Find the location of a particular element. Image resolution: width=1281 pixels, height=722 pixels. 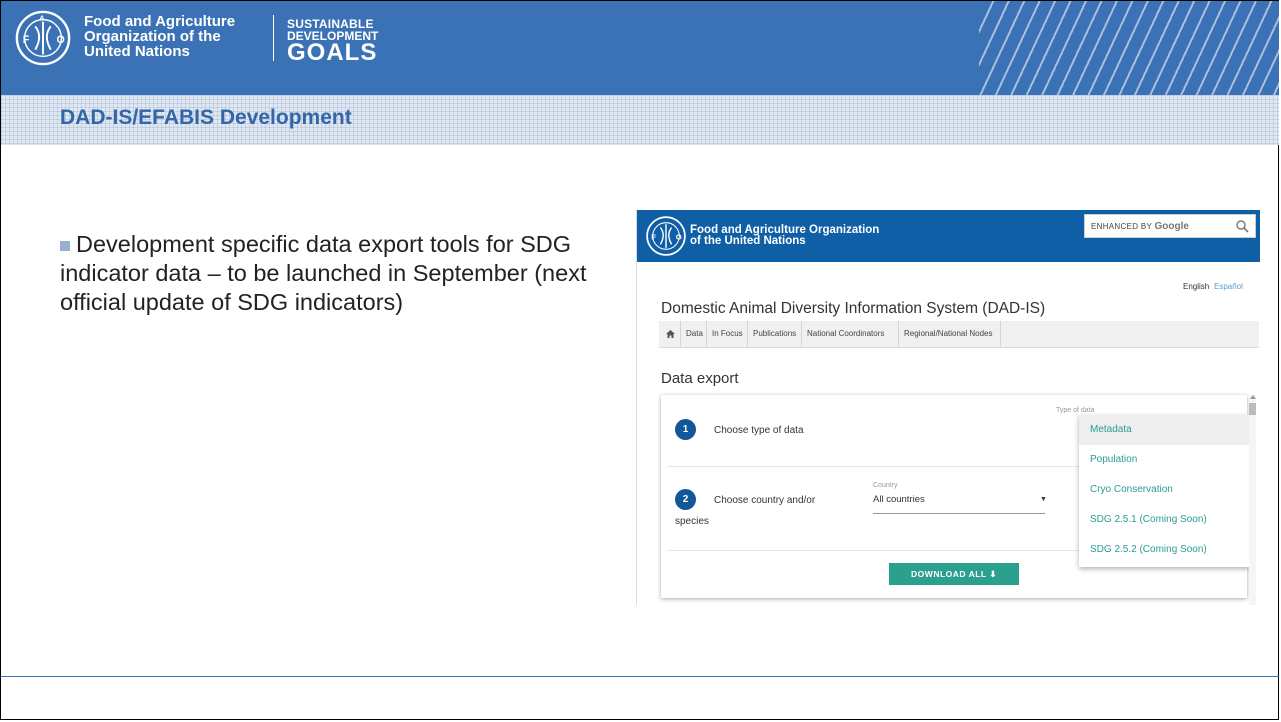

footer-divider is located at coordinates (640, 676).